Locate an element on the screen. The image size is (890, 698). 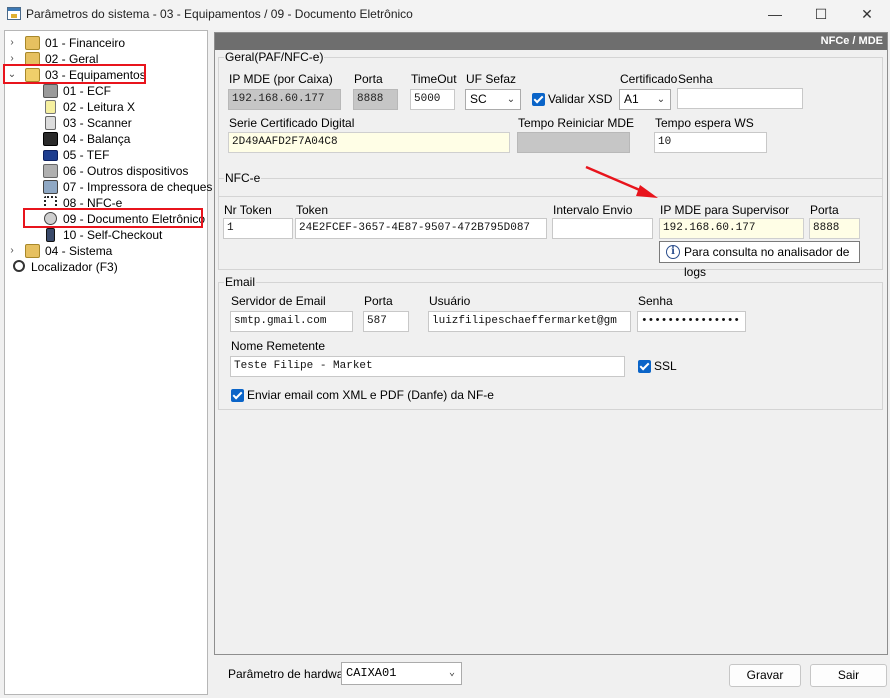
highlight-box-documento-eletronico is located at coordinates (113, 218).